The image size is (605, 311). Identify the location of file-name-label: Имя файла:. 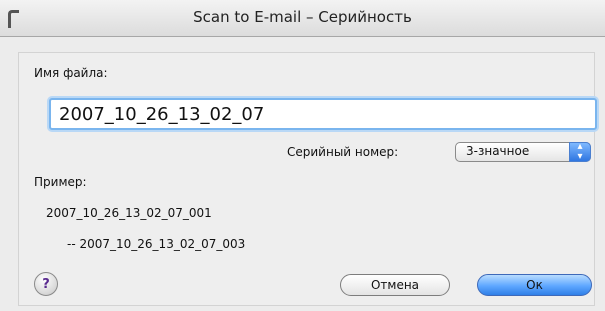
(71, 73).